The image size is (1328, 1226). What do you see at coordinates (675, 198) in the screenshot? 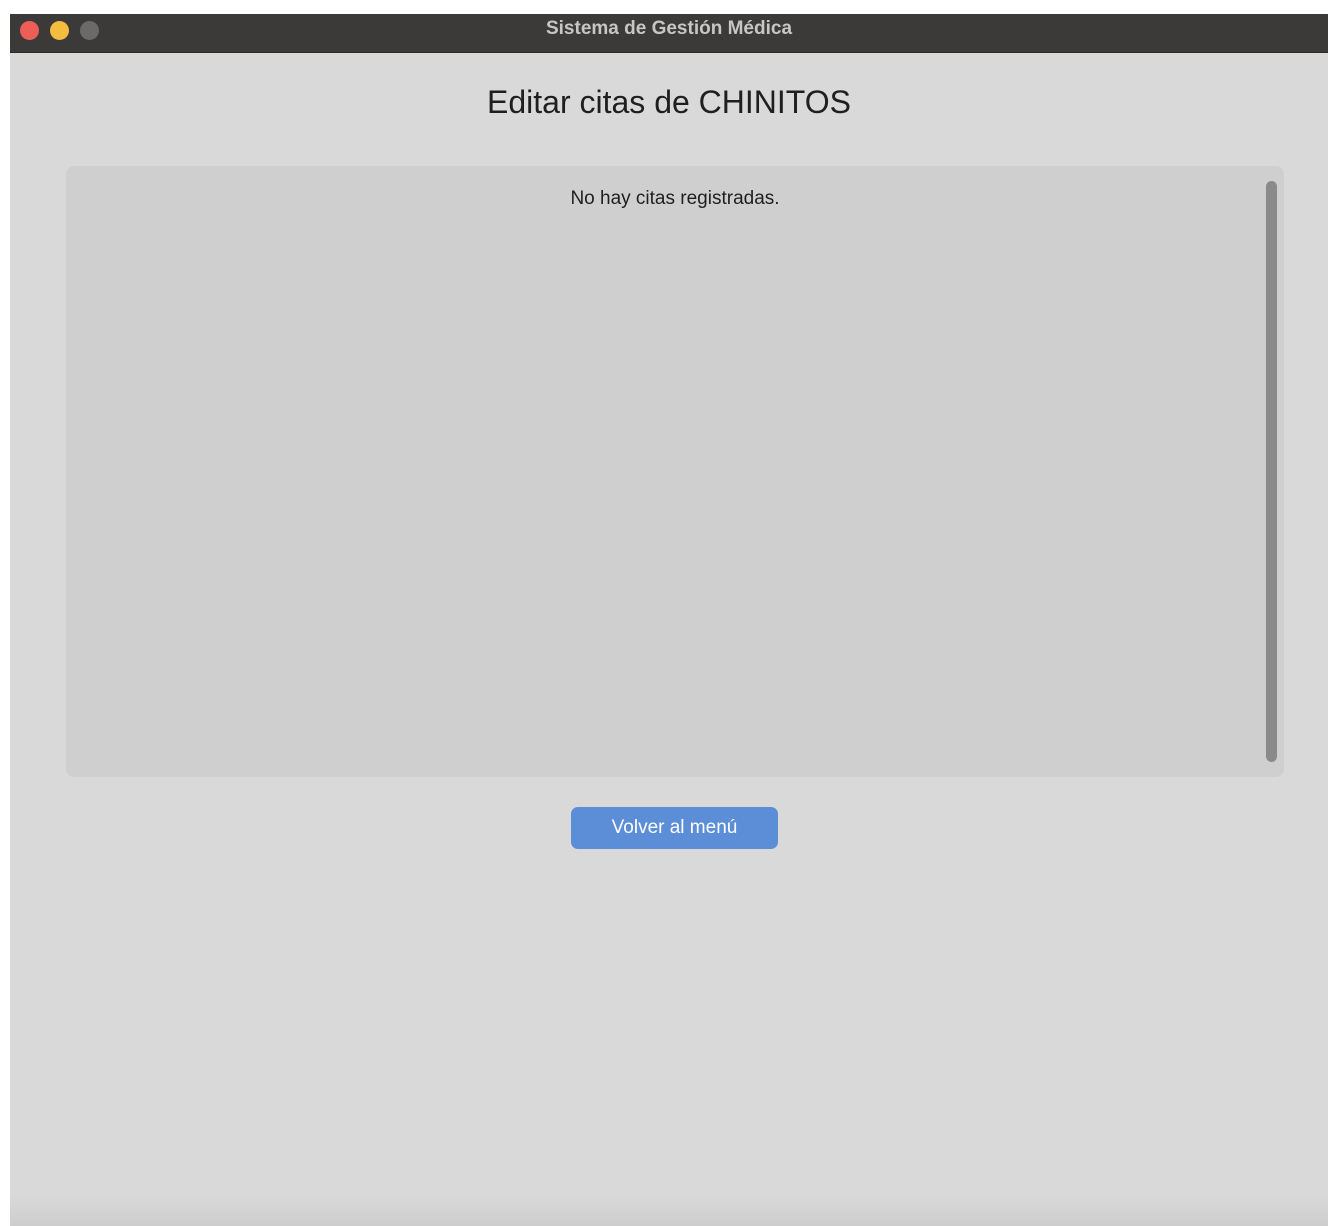
I see `empty-message: No hay citas registradas.` at bounding box center [675, 198].